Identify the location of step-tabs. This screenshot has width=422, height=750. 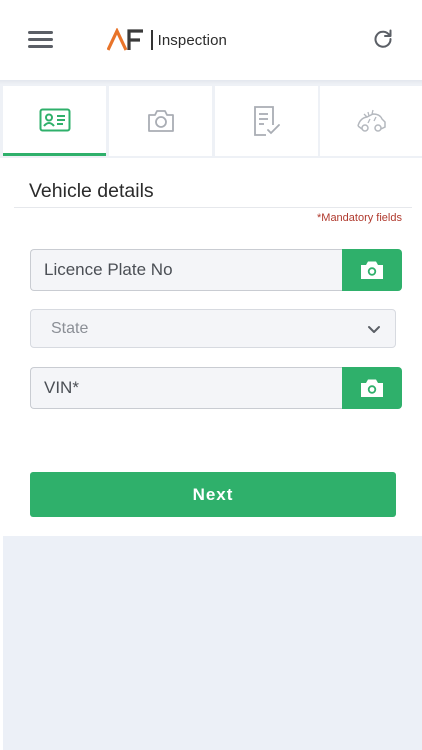
(211, 121).